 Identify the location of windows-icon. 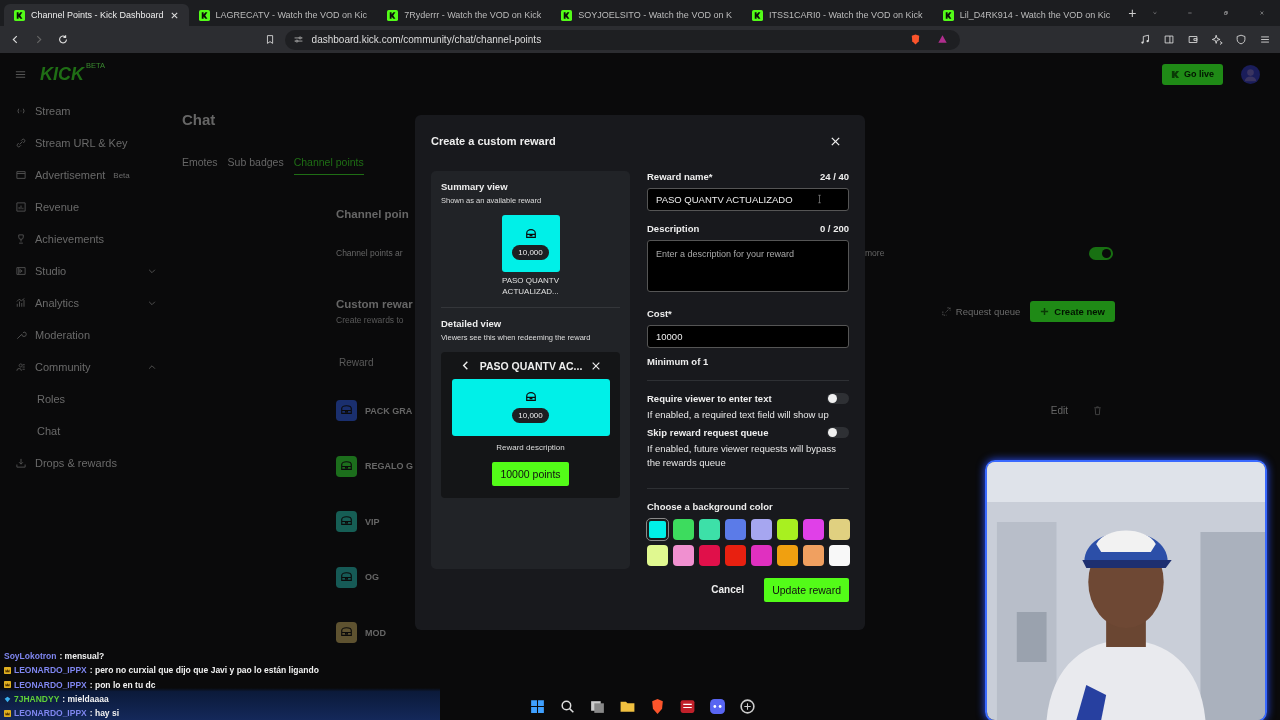
(537, 706).